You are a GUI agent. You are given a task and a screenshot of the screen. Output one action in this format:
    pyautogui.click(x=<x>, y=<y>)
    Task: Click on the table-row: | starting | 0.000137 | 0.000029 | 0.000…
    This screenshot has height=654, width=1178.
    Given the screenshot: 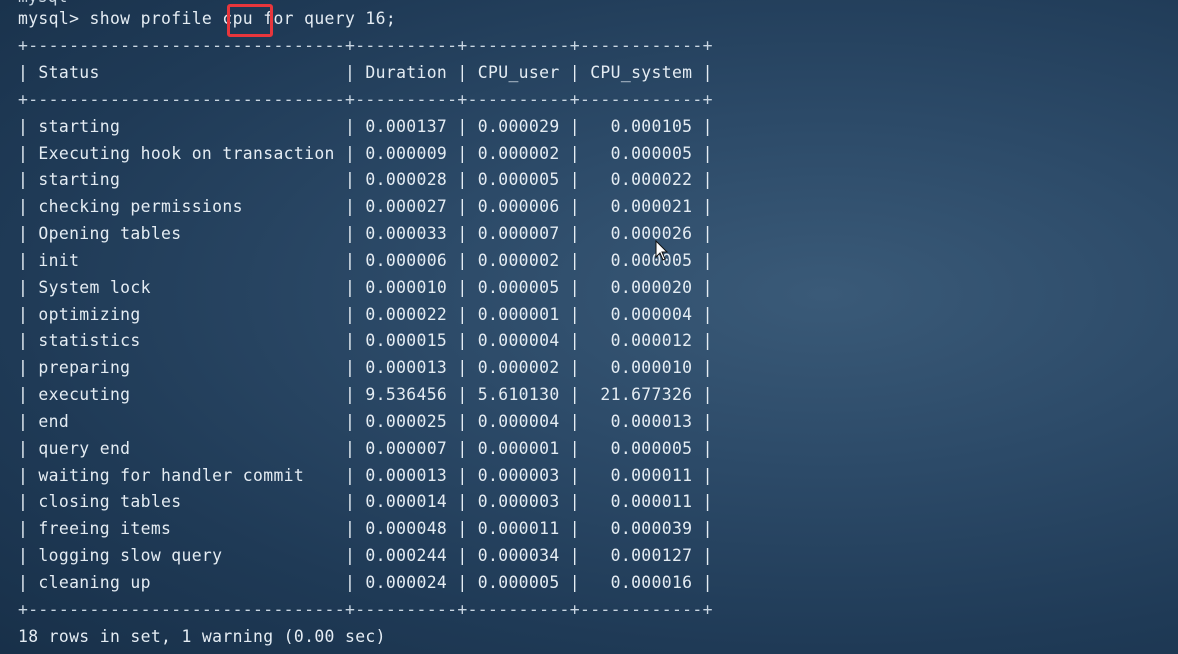 What is the action you would take?
    pyautogui.click(x=365, y=126)
    